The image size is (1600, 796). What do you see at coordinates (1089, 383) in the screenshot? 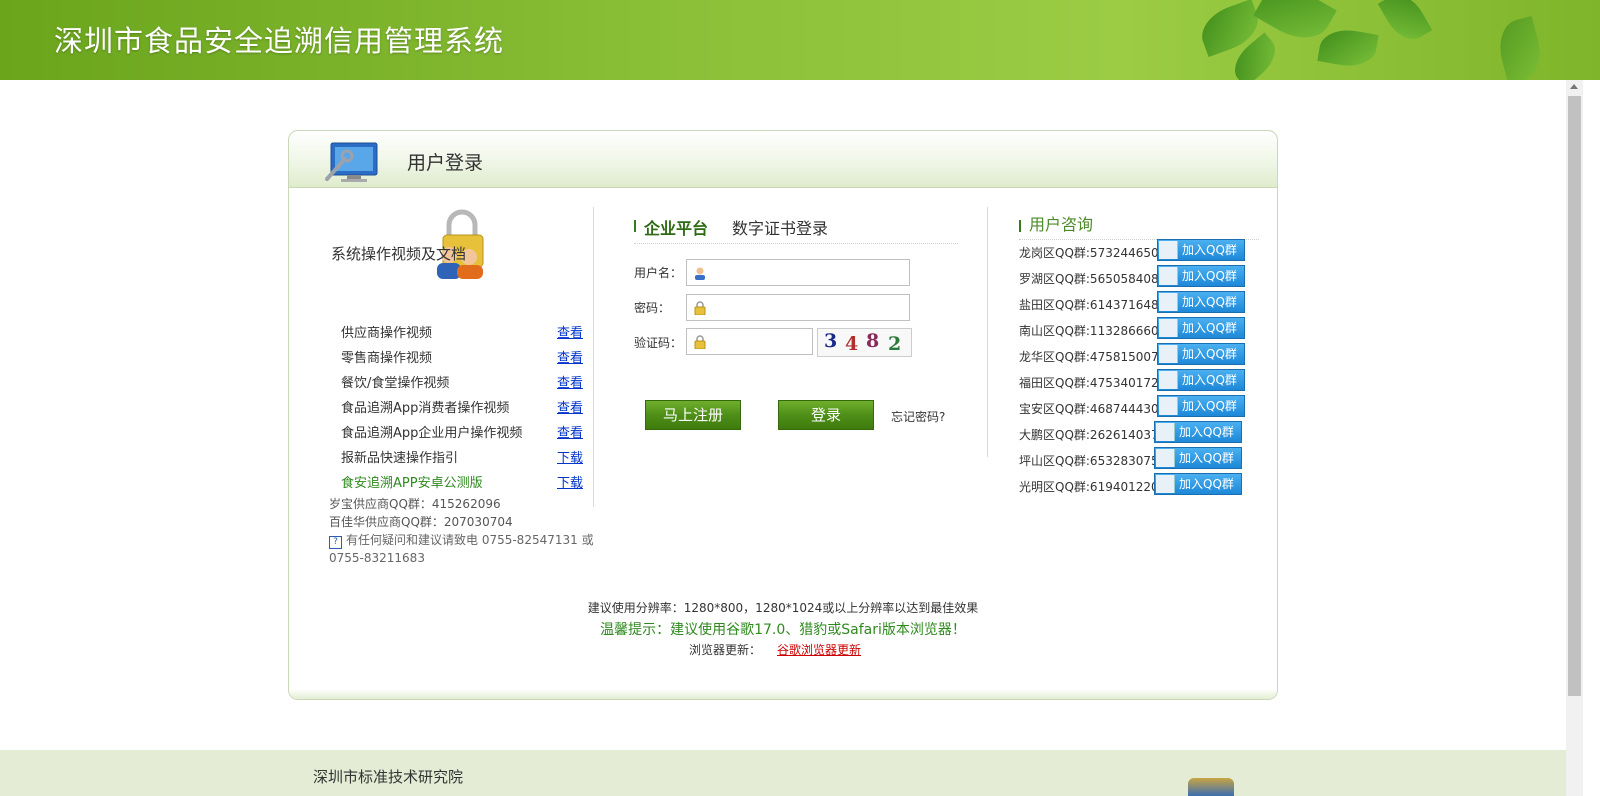
I see `qq-group-text: 福田区QQ群:475340172` at bounding box center [1089, 383].